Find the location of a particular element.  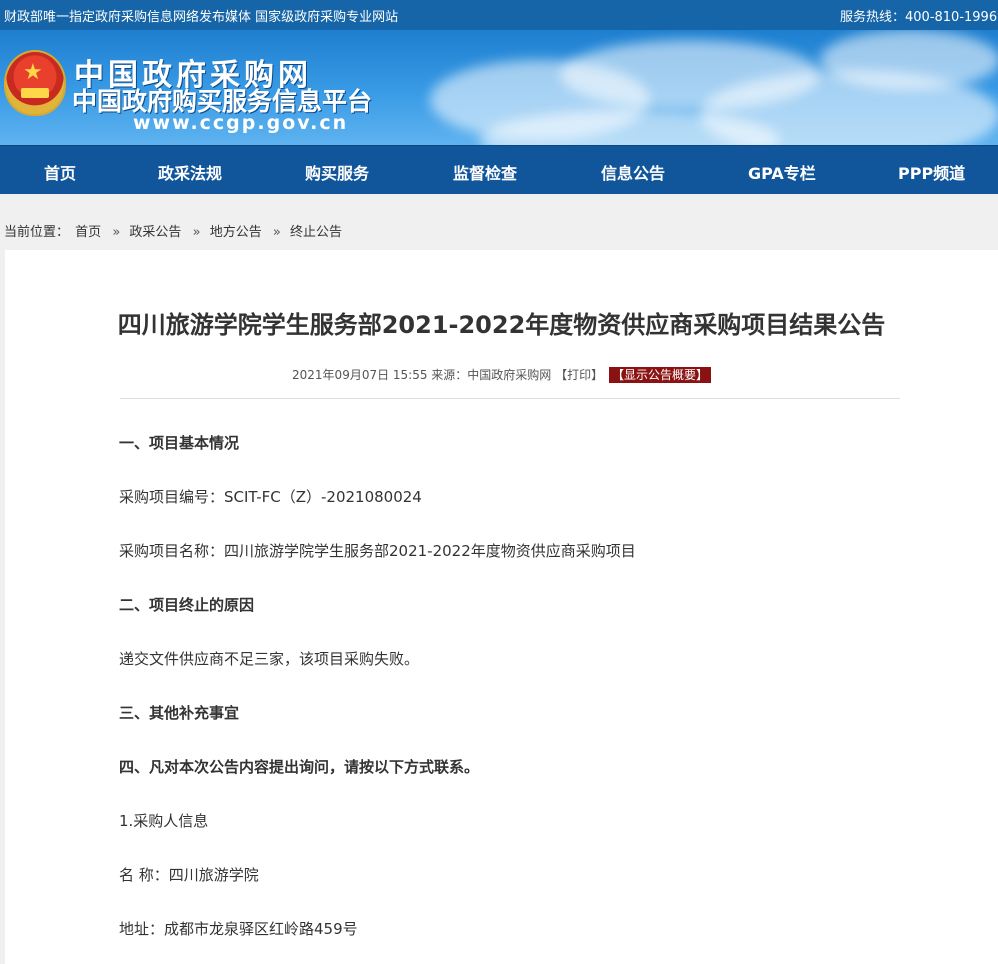

publish-info: 2021年09月07日 15:55 来源：中国政府采购网 is located at coordinates (424, 375).